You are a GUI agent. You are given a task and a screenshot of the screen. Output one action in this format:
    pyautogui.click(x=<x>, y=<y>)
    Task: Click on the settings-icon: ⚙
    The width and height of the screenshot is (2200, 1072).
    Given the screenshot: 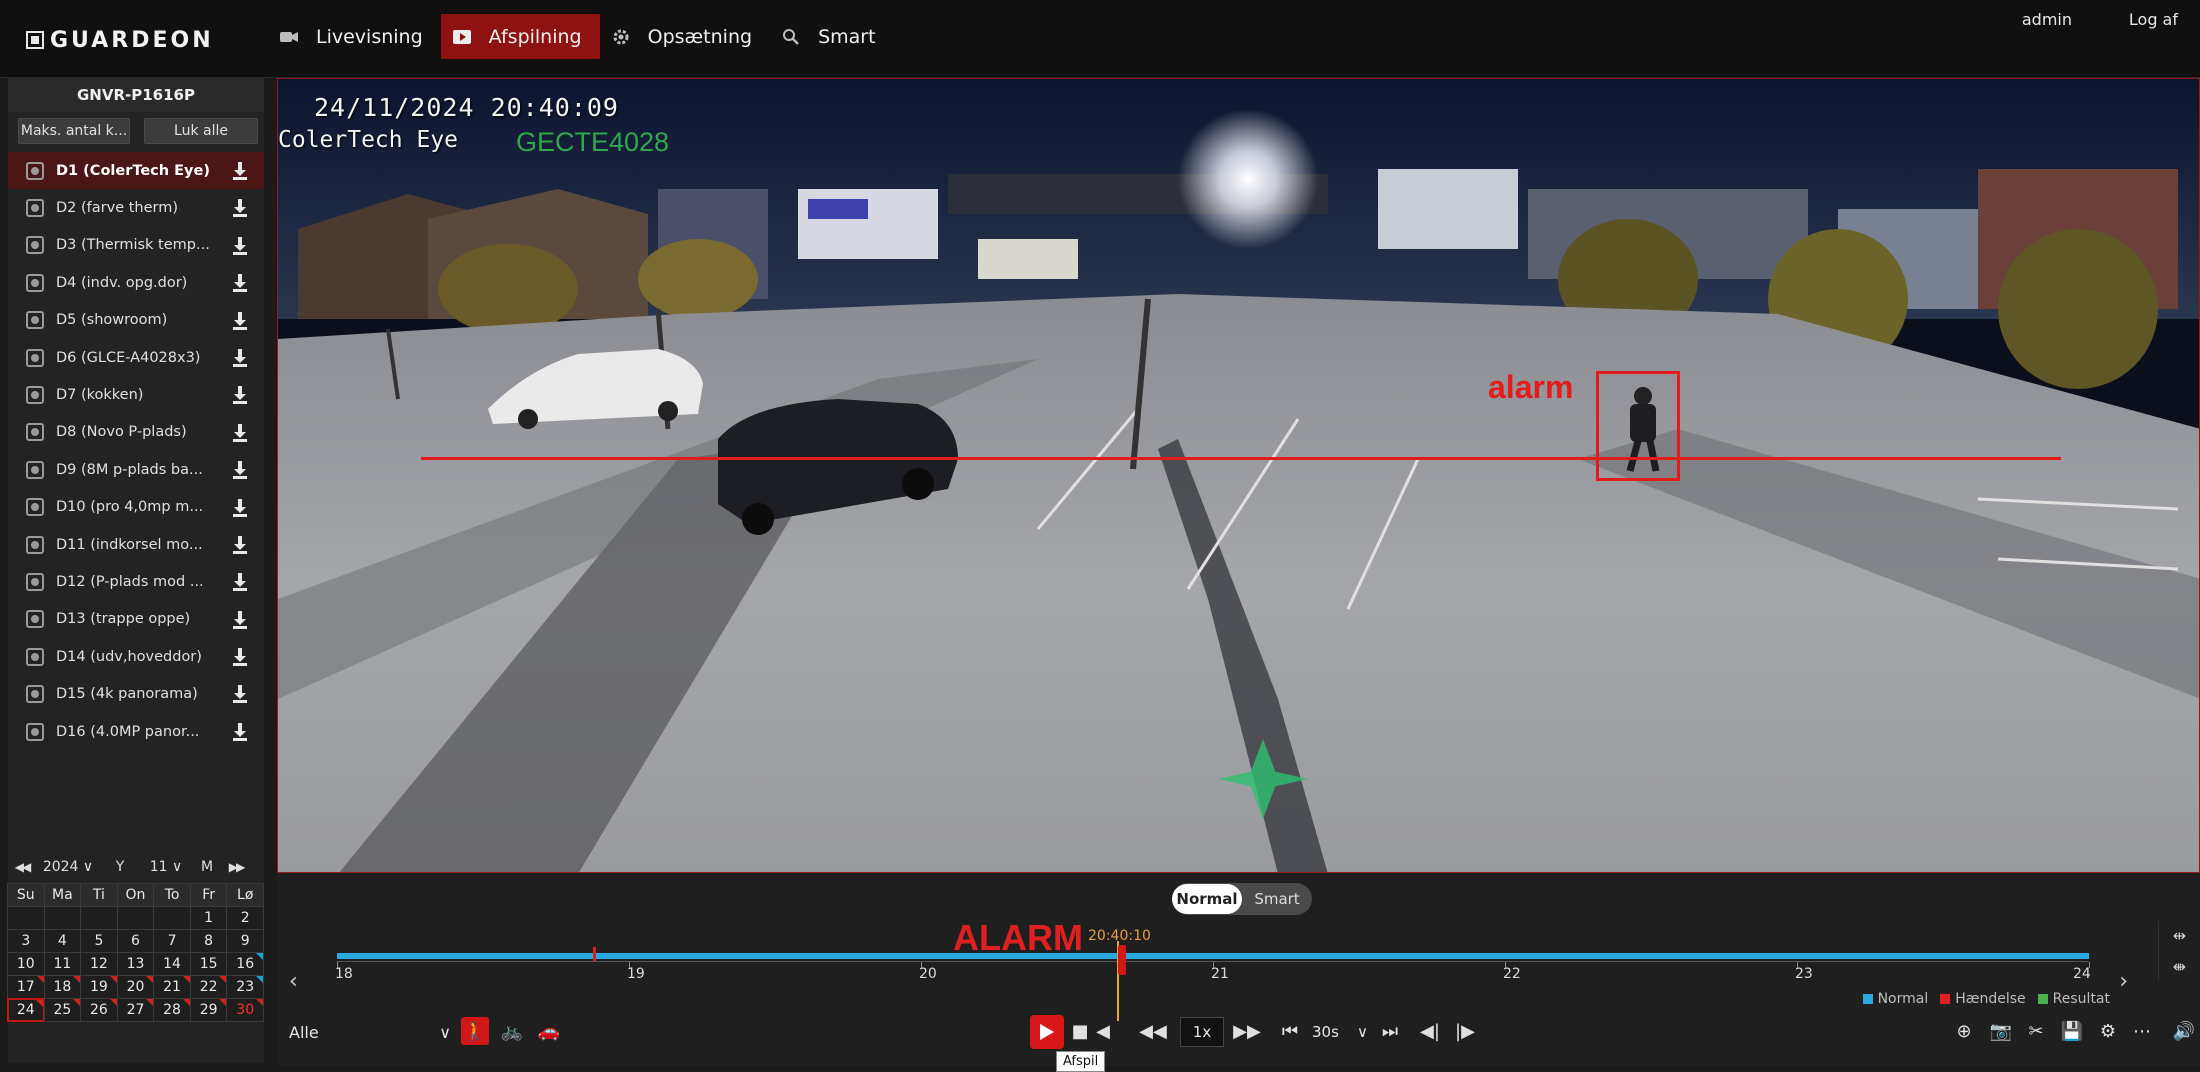 What is the action you would take?
    pyautogui.click(x=2108, y=1031)
    